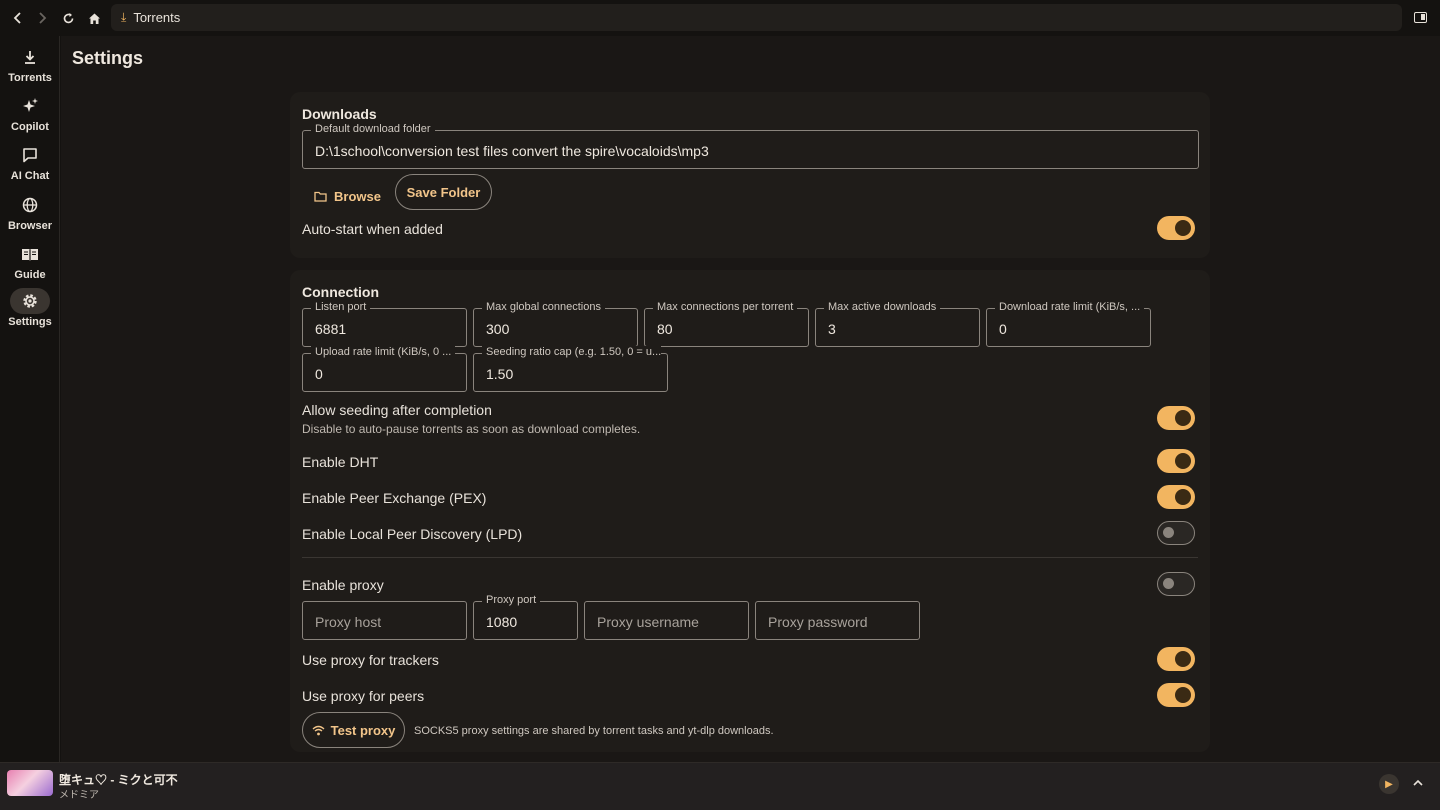  I want to click on browse-button: Browse, so click(347, 196).